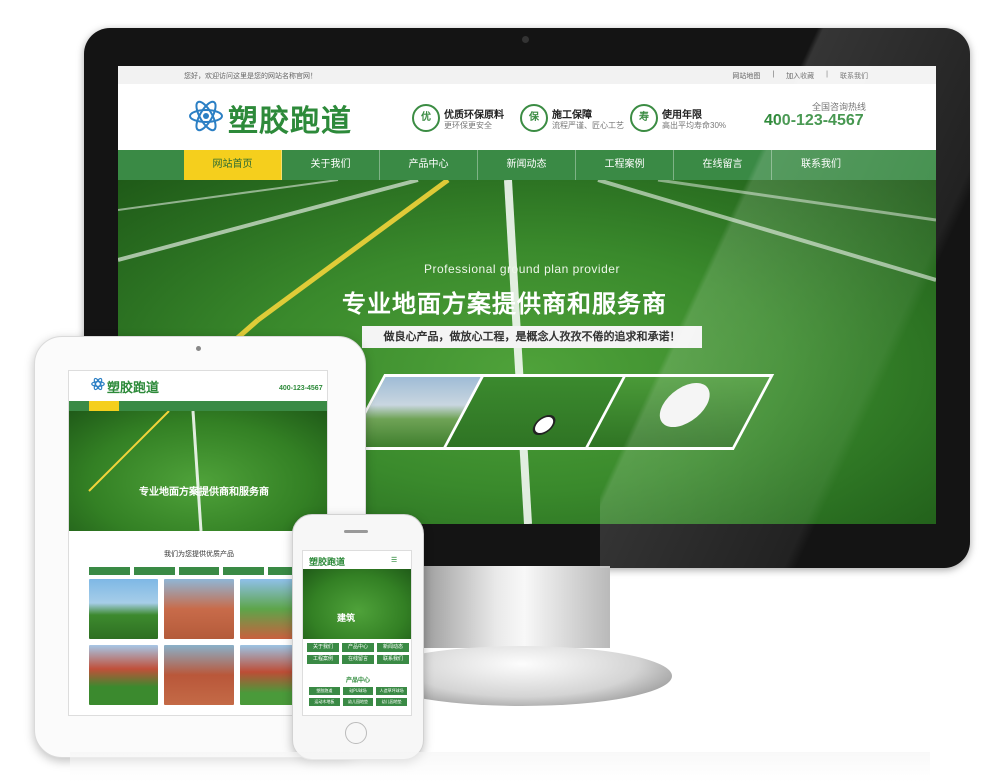 Image resolution: width=1000 pixels, height=782 pixels. What do you see at coordinates (356, 531) in the screenshot?
I see `phone-speaker` at bounding box center [356, 531].